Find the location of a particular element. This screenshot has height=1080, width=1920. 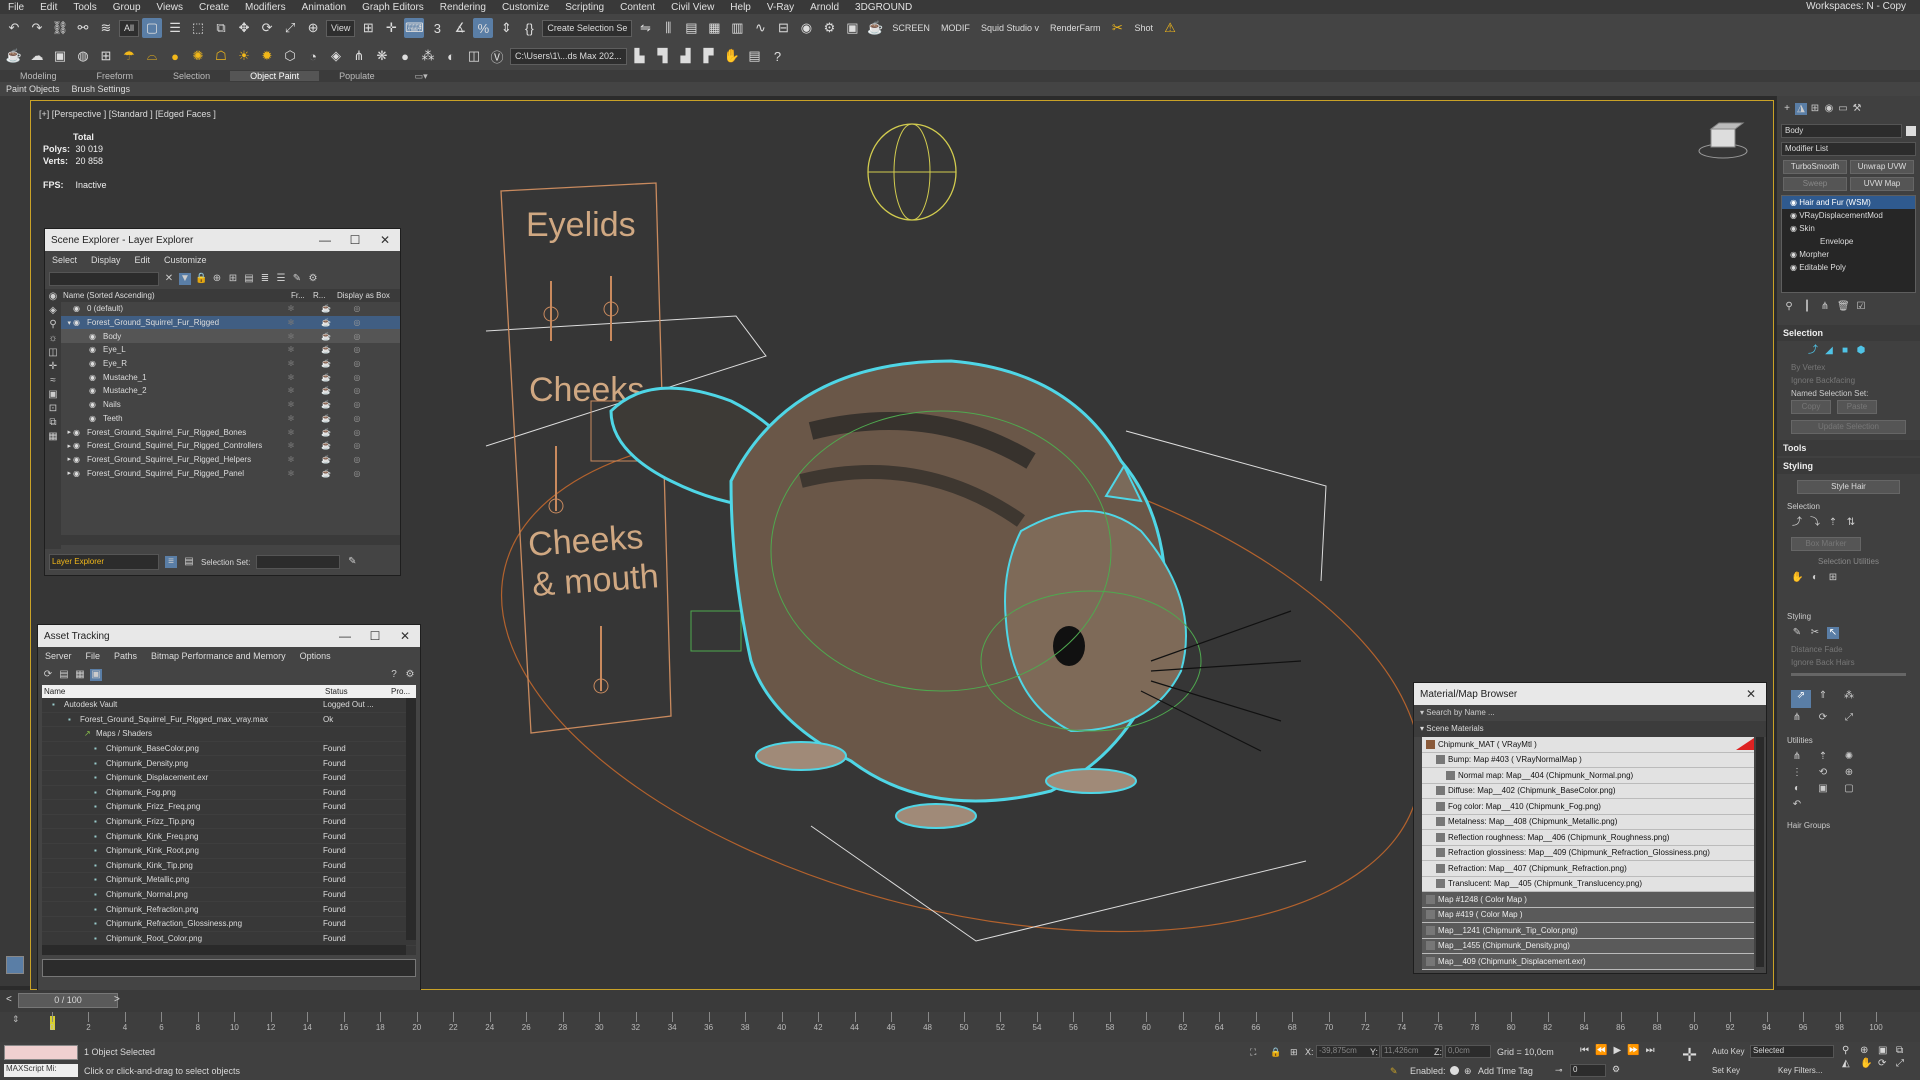

list-view-icon: ▤ is located at coordinates (64, 675).